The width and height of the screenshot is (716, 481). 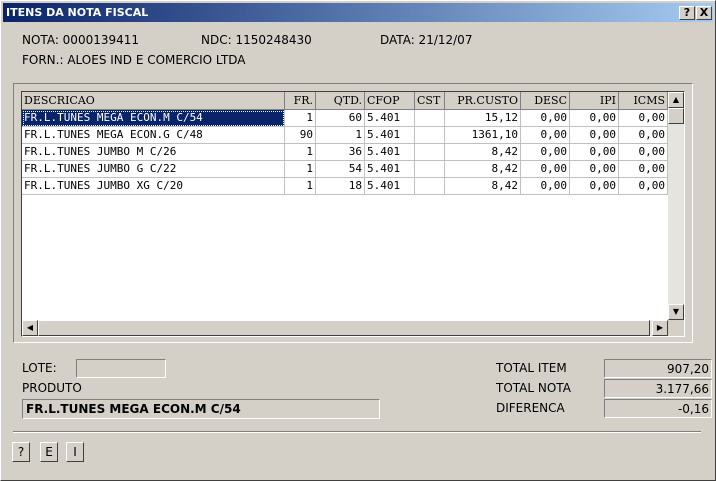 What do you see at coordinates (531, 368) in the screenshot?
I see `total-item-label: TOTAL ITEM` at bounding box center [531, 368].